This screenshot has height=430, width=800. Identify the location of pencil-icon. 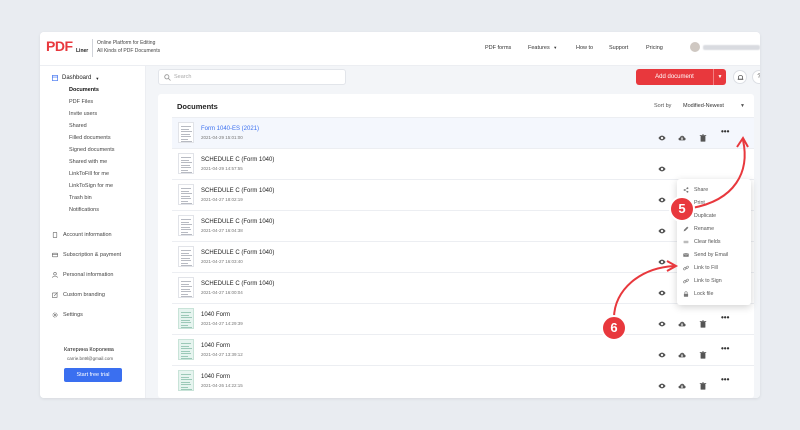
(686, 229).